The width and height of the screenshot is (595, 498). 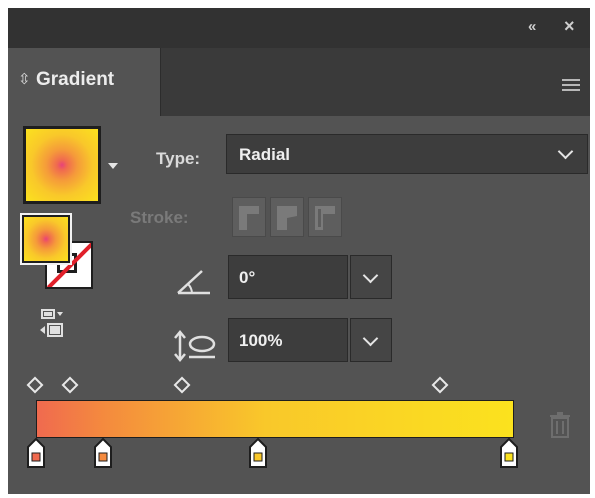 I want to click on tab-gradient: ⇳ Gradient, so click(x=84, y=82).